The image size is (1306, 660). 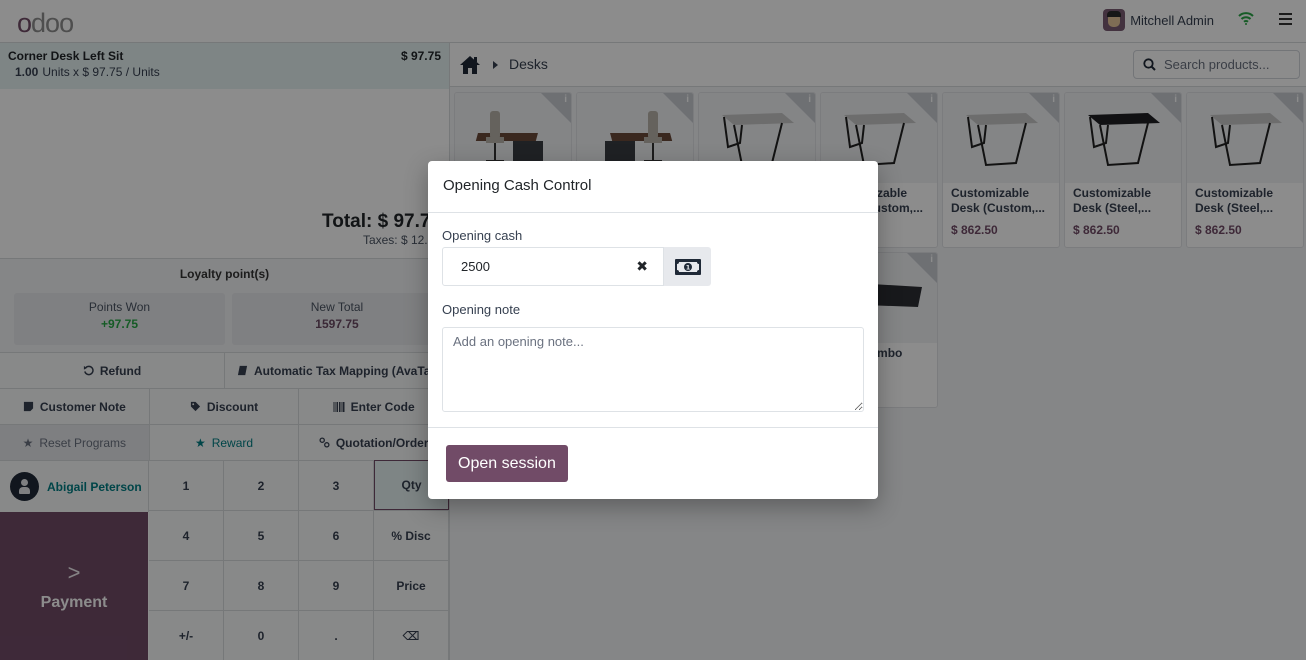 I want to click on svg-text: 1, so click(x=687, y=267).